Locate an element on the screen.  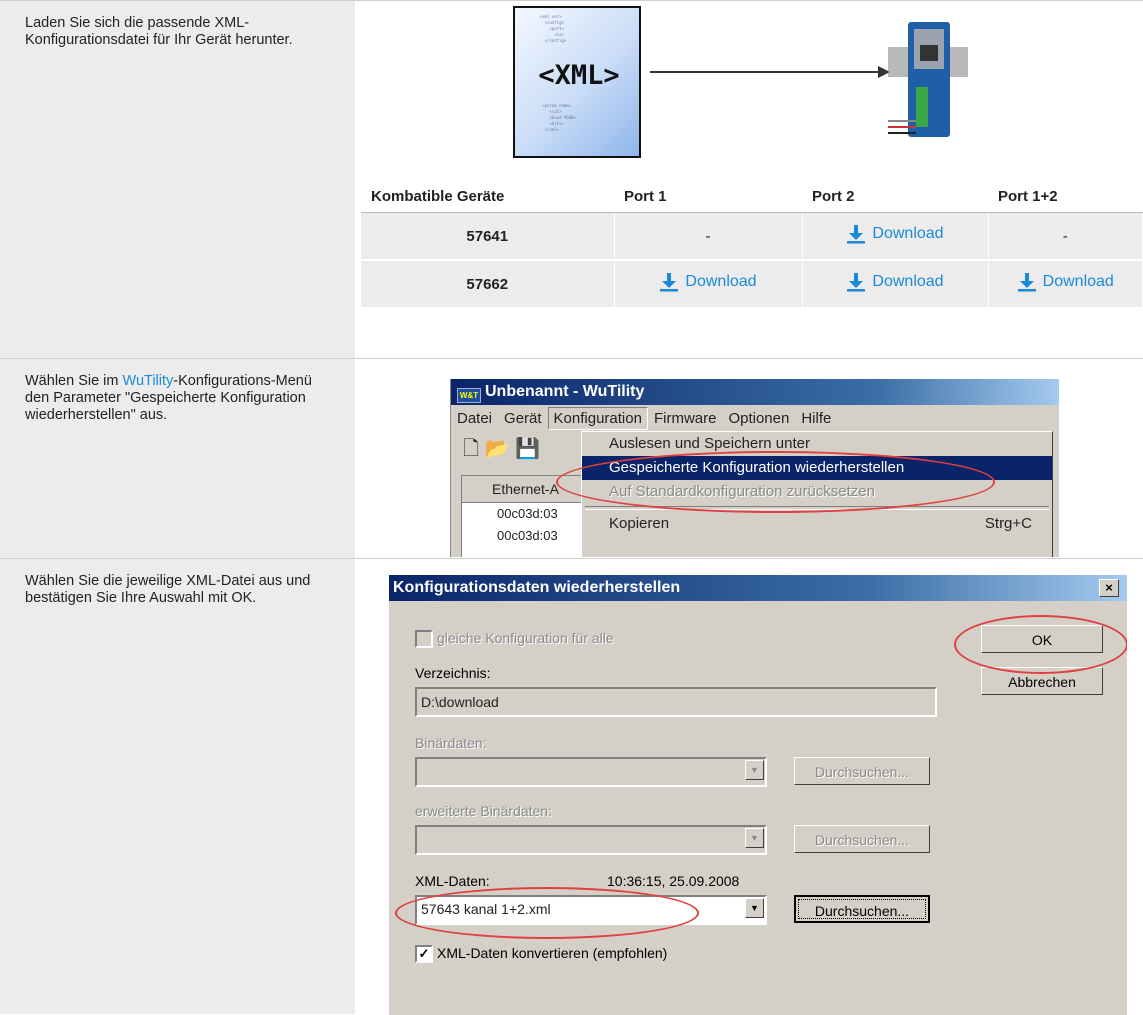
col-header-port2: Port 2 is located at coordinates (895, 197).